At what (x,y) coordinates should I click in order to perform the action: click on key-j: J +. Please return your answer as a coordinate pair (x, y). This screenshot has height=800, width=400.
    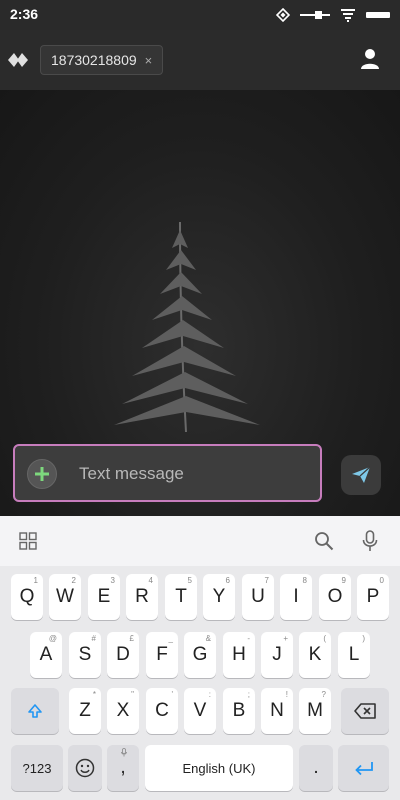
    Looking at the image, I should click on (277, 655).